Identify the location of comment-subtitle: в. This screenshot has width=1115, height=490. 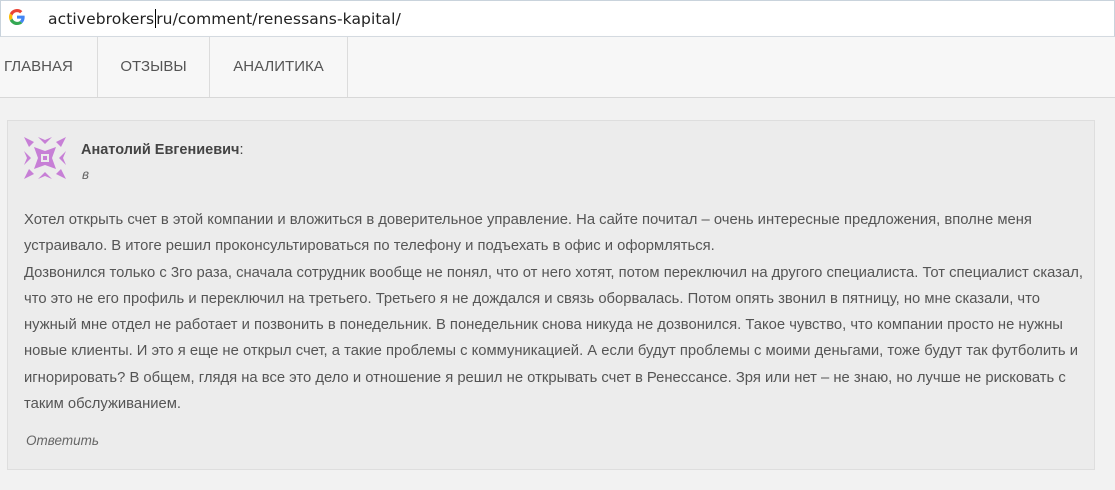
(86, 174).